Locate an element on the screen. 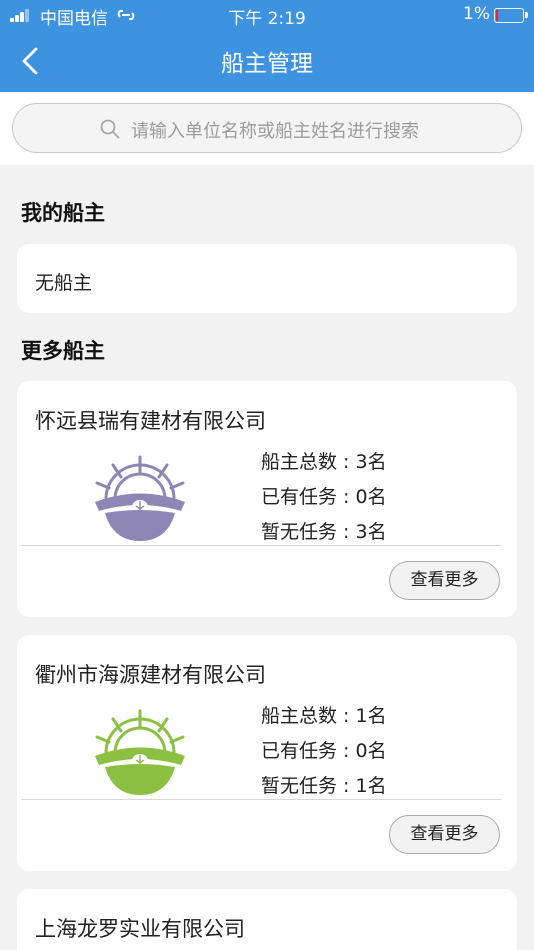 This screenshot has width=534, height=950. status-time: 下午 2:19 is located at coordinates (267, 19).